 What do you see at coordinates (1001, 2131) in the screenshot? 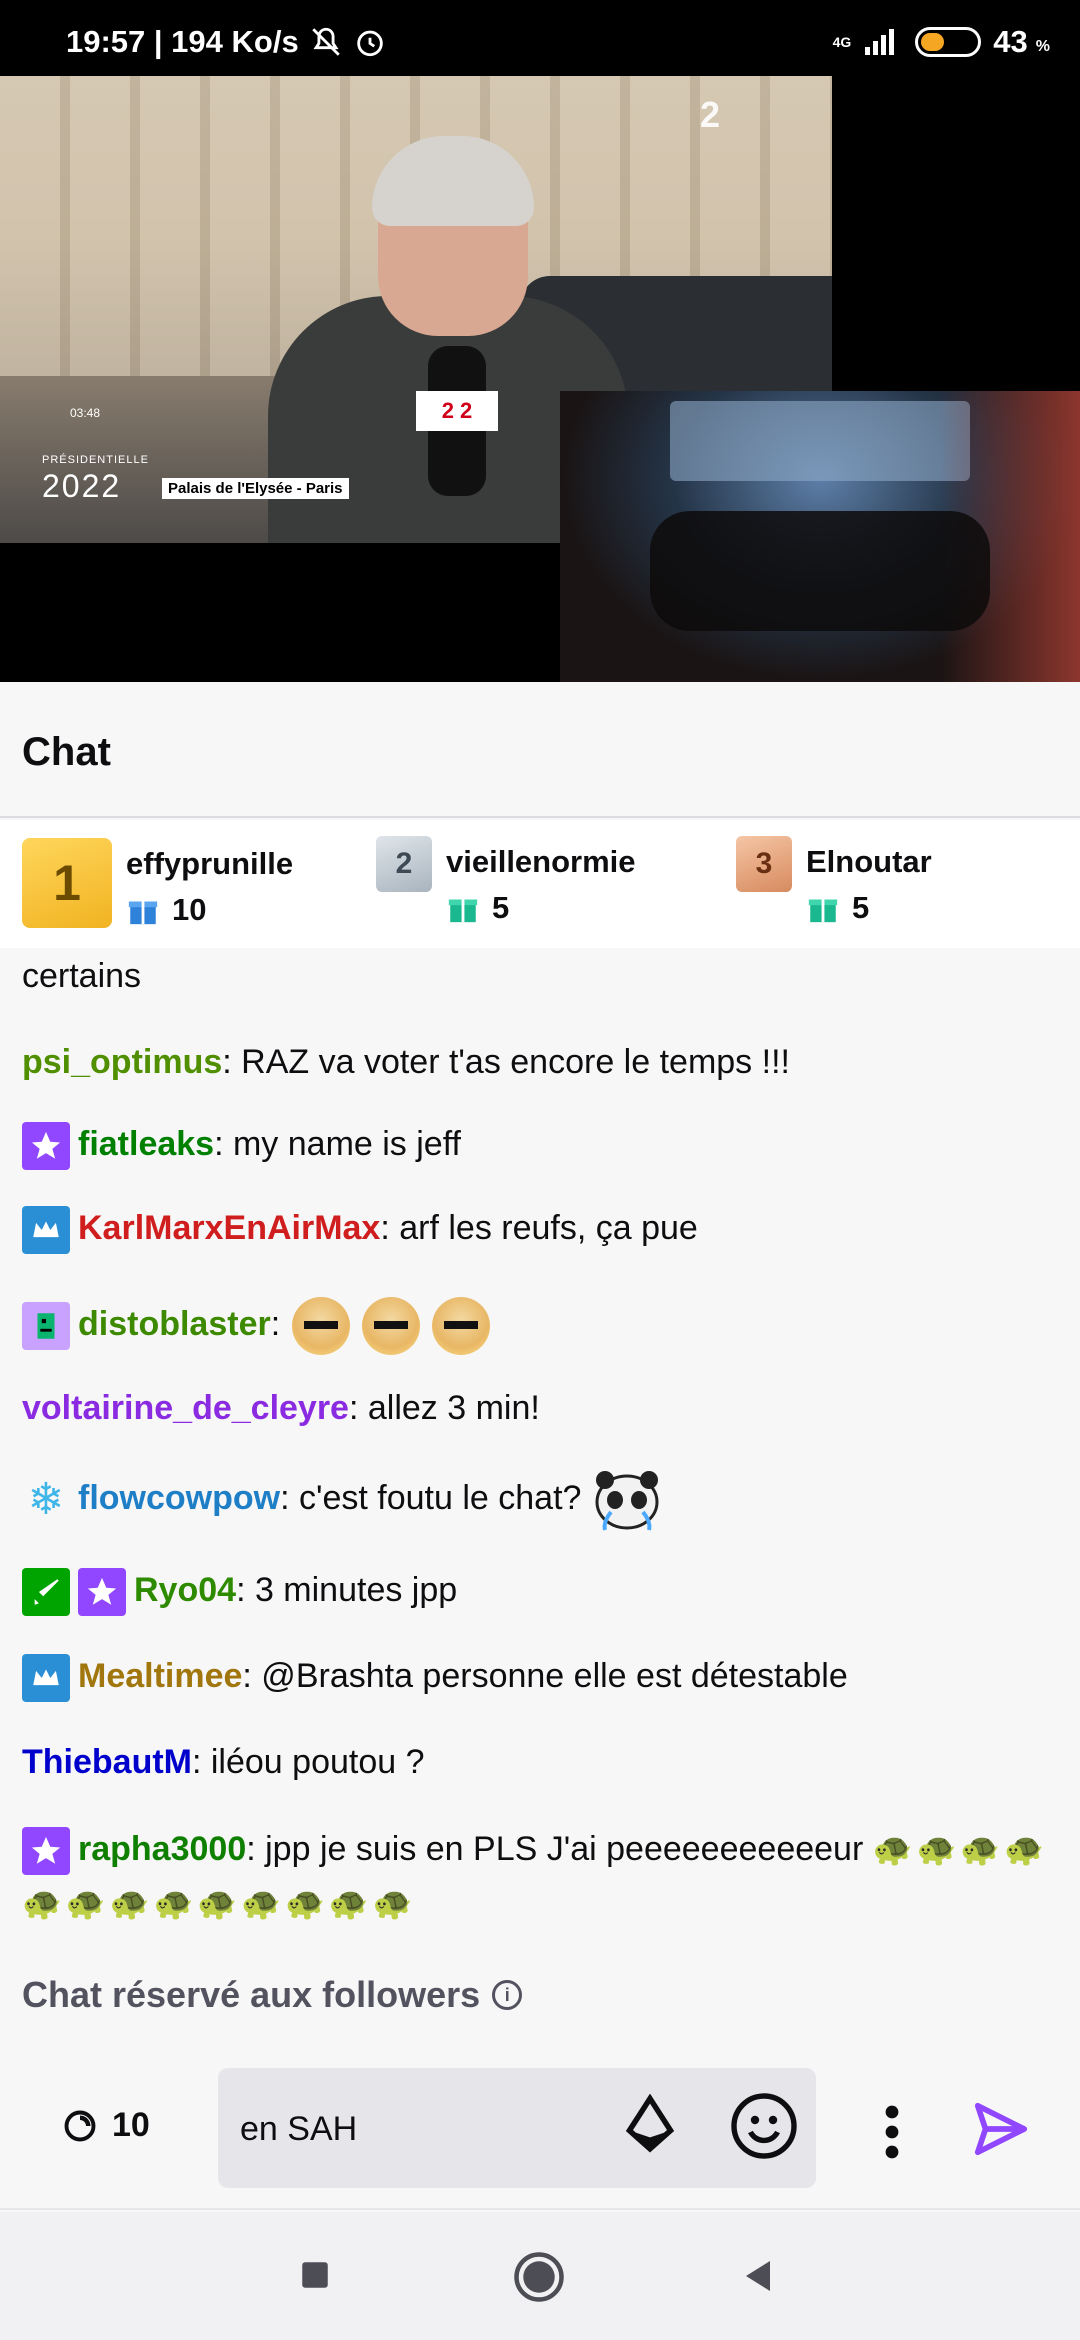
I see `send-icon` at bounding box center [1001, 2131].